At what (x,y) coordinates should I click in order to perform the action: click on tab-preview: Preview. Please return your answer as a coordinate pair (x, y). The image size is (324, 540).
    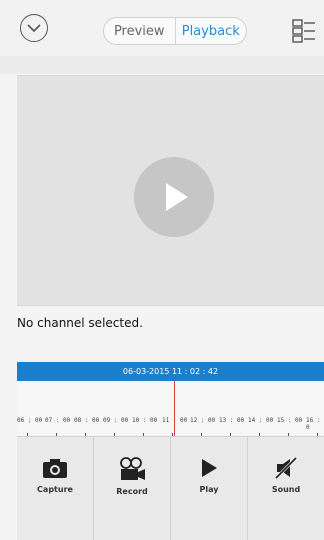
    Looking at the image, I should click on (140, 31).